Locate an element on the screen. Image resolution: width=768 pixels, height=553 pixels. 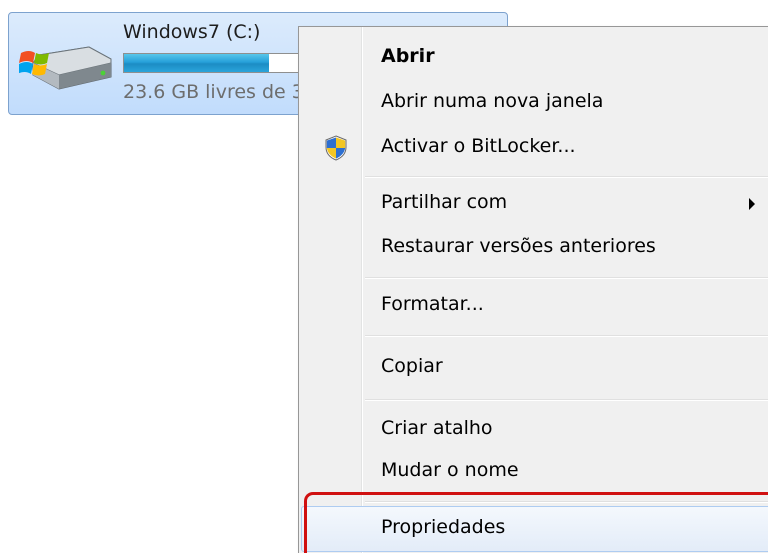
submenu-arrow-icon is located at coordinates (752, 204).